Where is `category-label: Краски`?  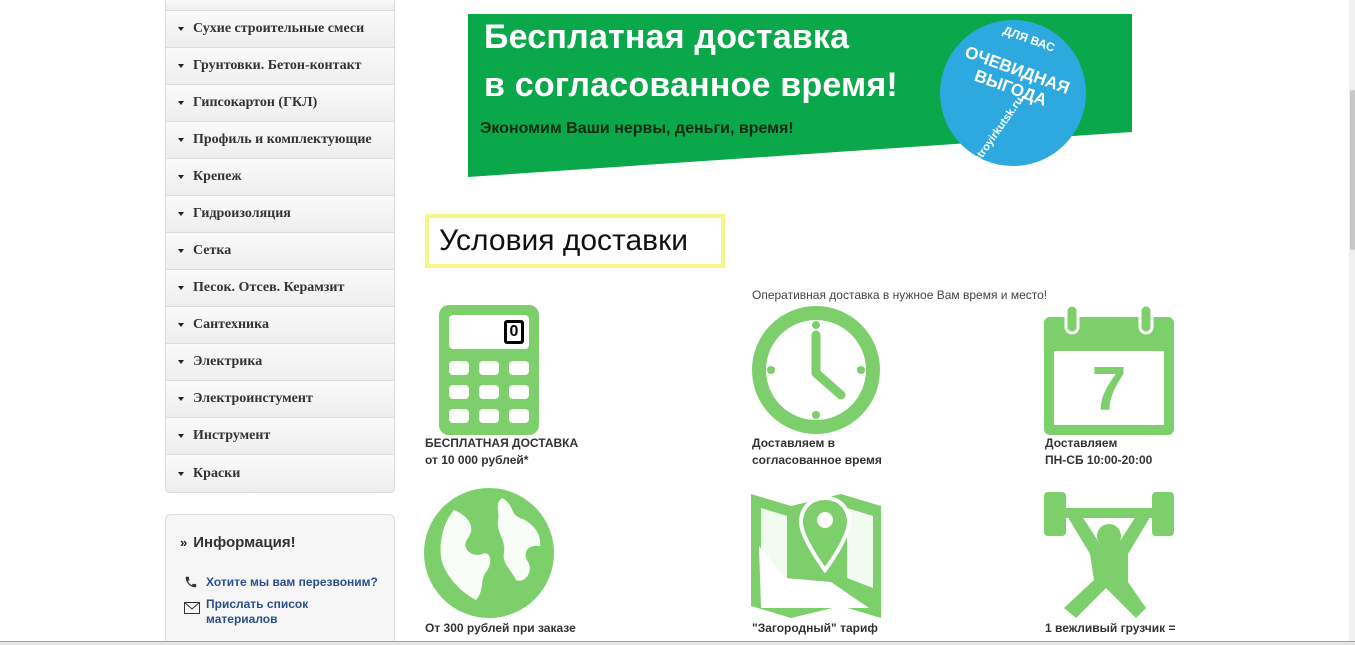 category-label: Краски is located at coordinates (217, 473).